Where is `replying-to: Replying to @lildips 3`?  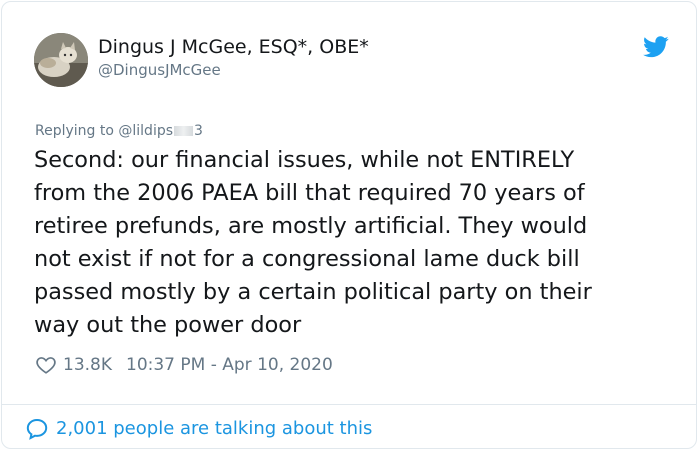 replying-to: Replying to @lildips 3 is located at coordinates (119, 131).